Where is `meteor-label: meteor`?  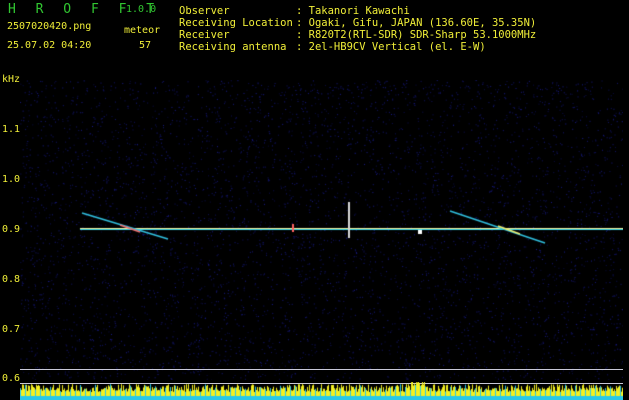 meteor-label: meteor is located at coordinates (142, 30).